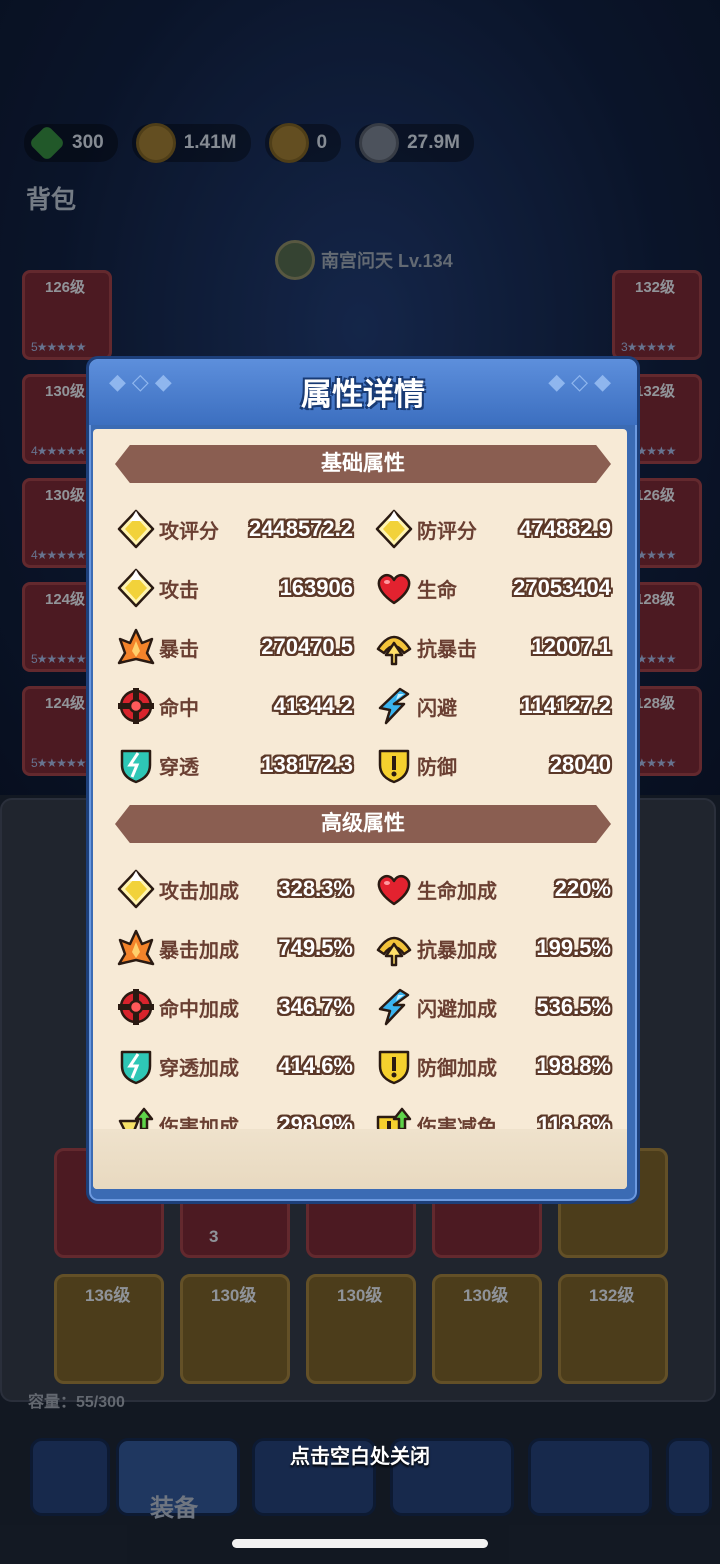 Image resolution: width=720 pixels, height=1564 pixels. Describe the element at coordinates (179, 649) in the screenshot. I see `stat-name: 暴击` at that location.